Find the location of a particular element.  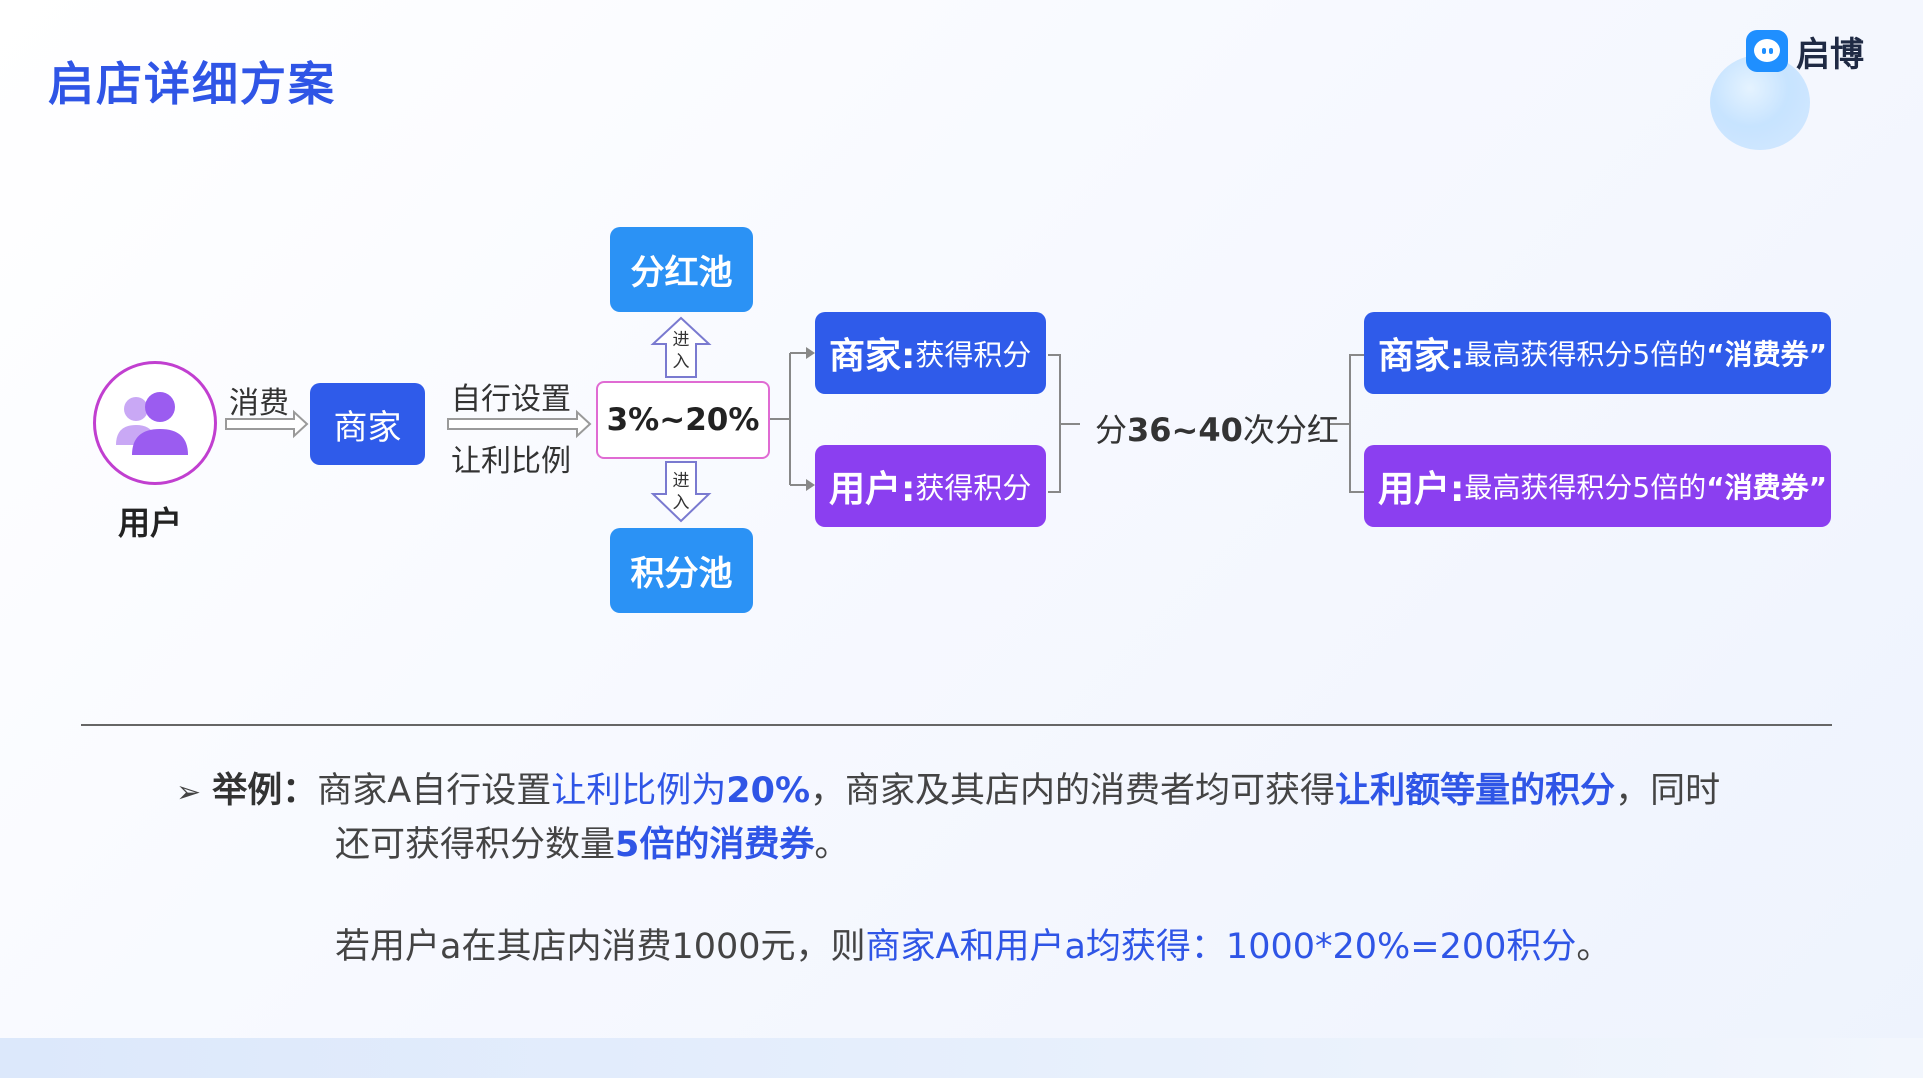

setting-label-bottom: 让利比例 is located at coordinates (511, 461).